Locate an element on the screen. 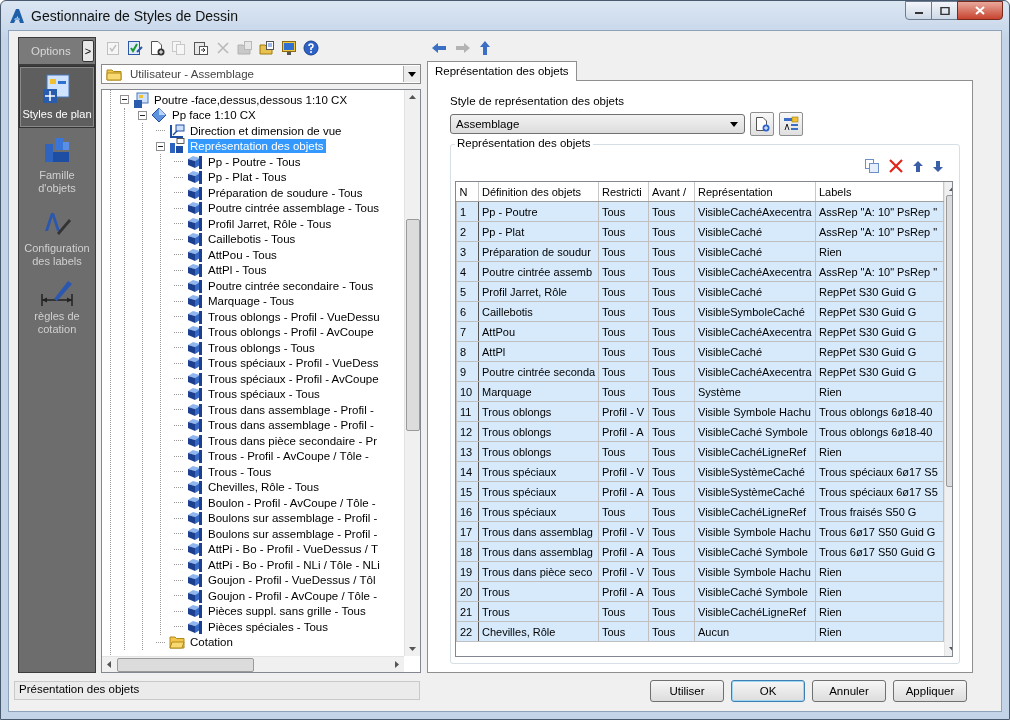 Image resolution: width=1010 pixels, height=720 pixels. tree-item: Poutre -face,dessus,dessous 1:10 CX is located at coordinates (251, 99).